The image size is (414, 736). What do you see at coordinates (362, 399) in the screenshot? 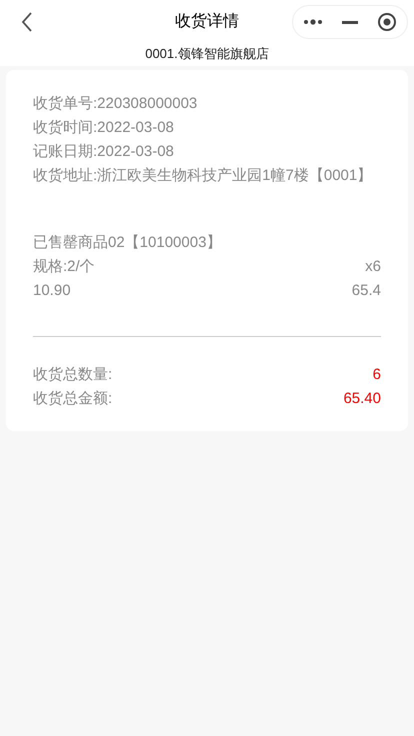
I see `total-value: 65.40` at bounding box center [362, 399].